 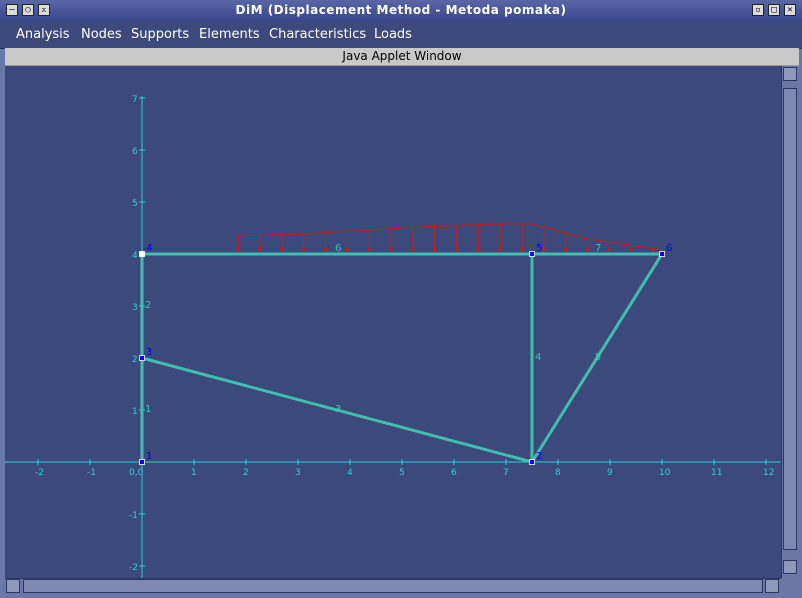 I want to click on x-tick-label: 3, so click(x=298, y=473).